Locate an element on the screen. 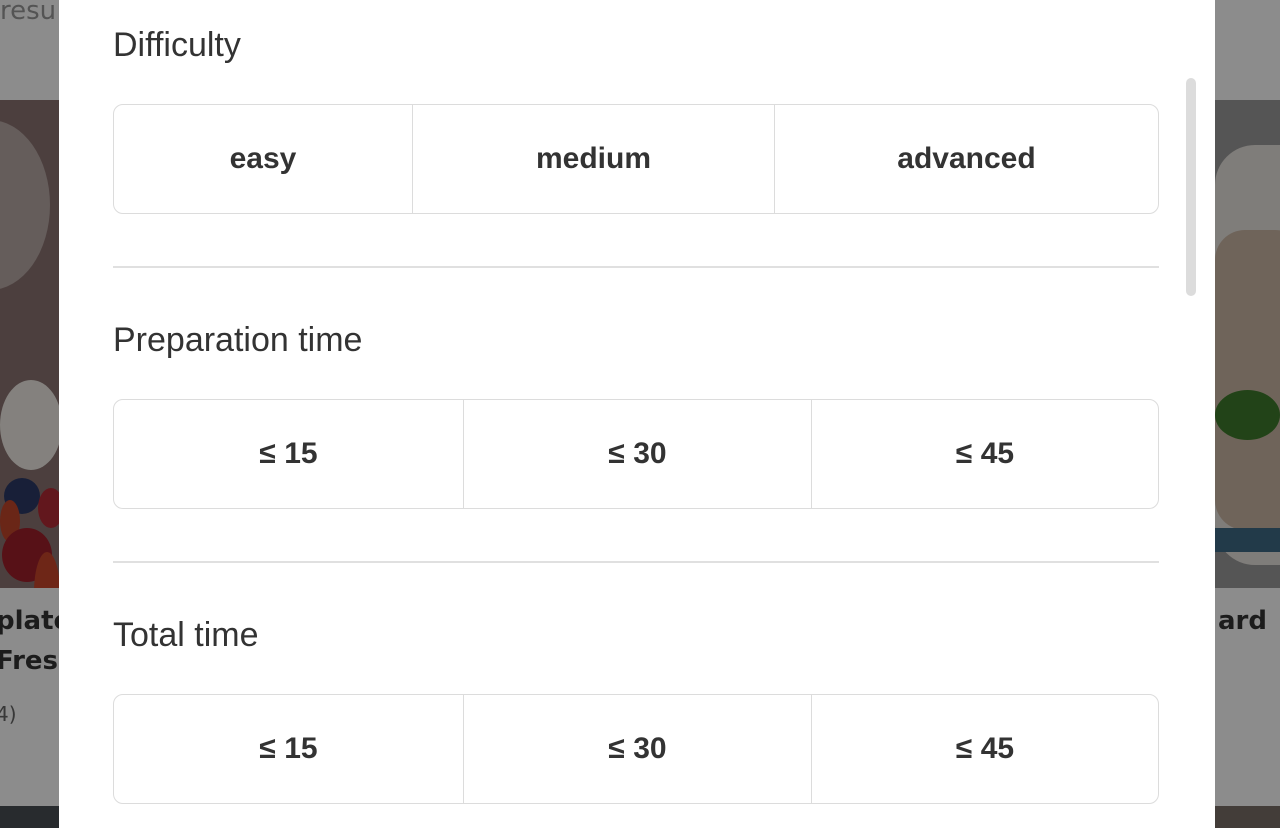 Image resolution: width=1280 pixels, height=828 pixels. total-time-options: ≤ 15 ≤ 30 ≤ 45 is located at coordinates (636, 749).